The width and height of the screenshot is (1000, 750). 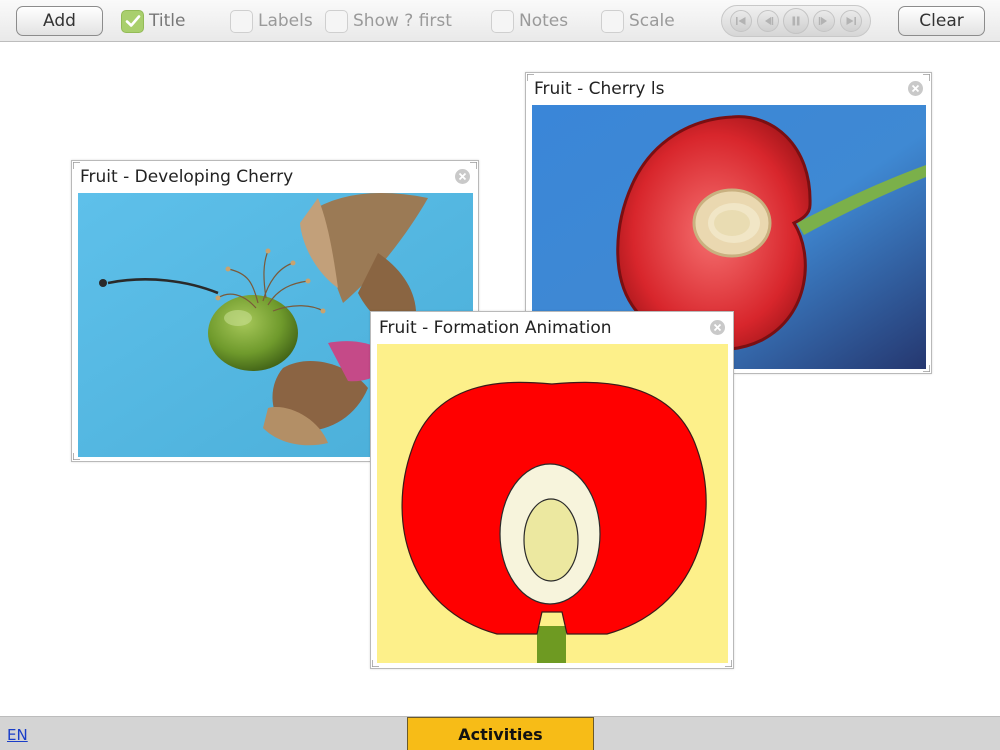 What do you see at coordinates (941, 21) in the screenshot?
I see `clear-button: Clear` at bounding box center [941, 21].